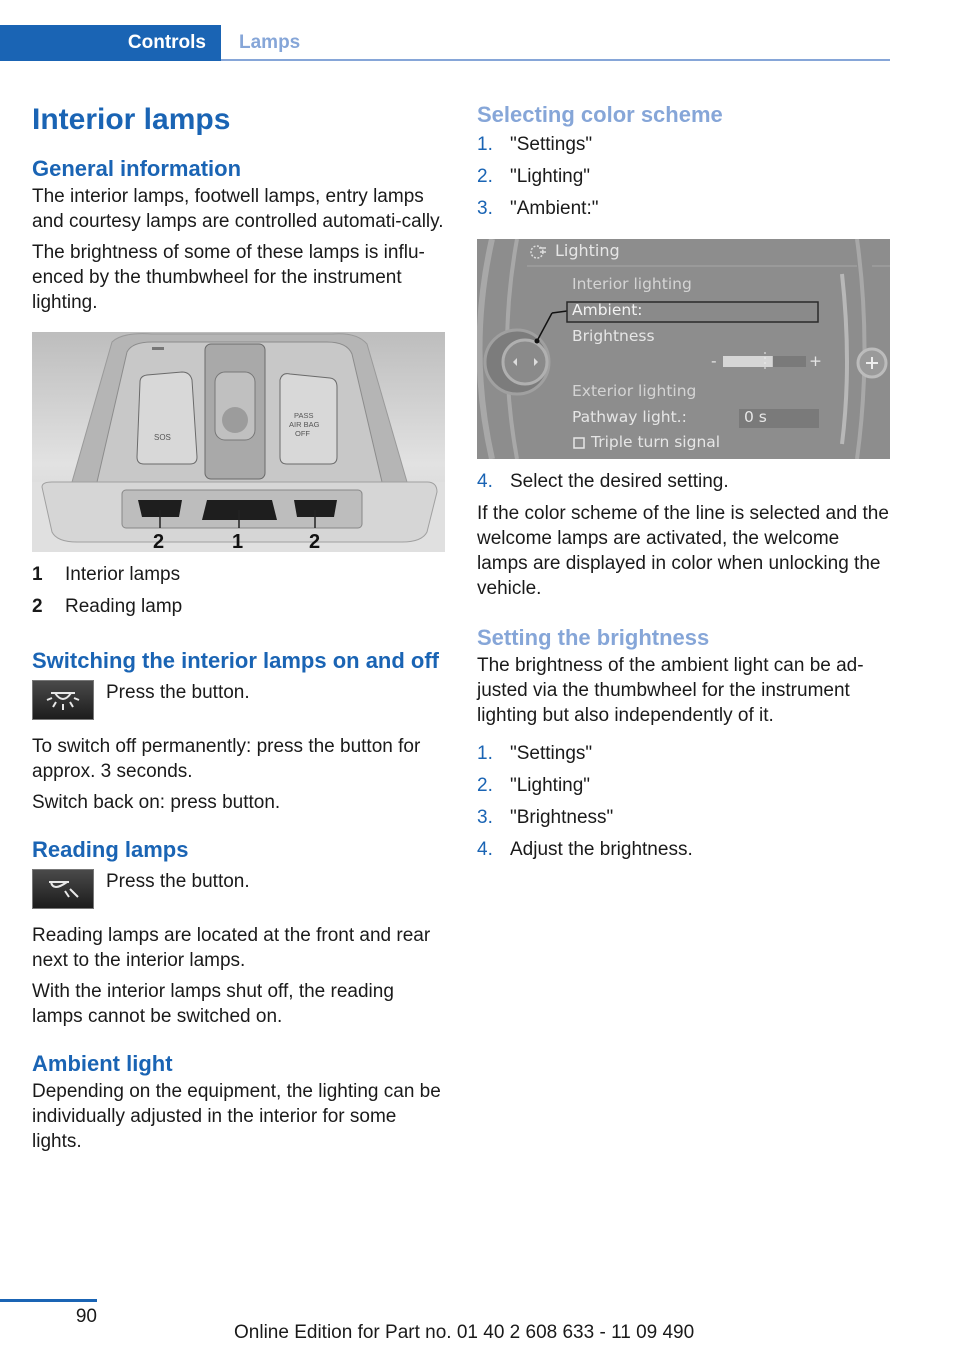 The image size is (954, 1354). I want to click on header-divider, so click(555, 60).